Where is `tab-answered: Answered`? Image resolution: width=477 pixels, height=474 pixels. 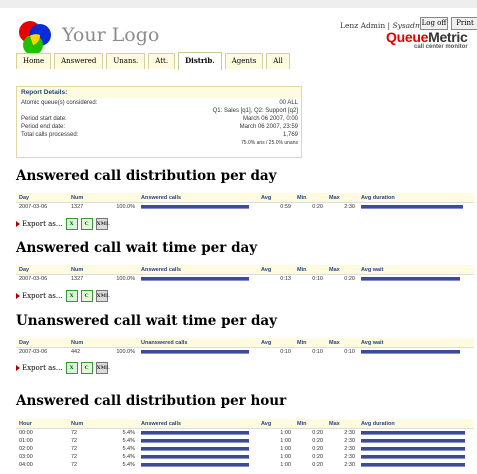 tab-answered: Answered is located at coordinates (79, 61).